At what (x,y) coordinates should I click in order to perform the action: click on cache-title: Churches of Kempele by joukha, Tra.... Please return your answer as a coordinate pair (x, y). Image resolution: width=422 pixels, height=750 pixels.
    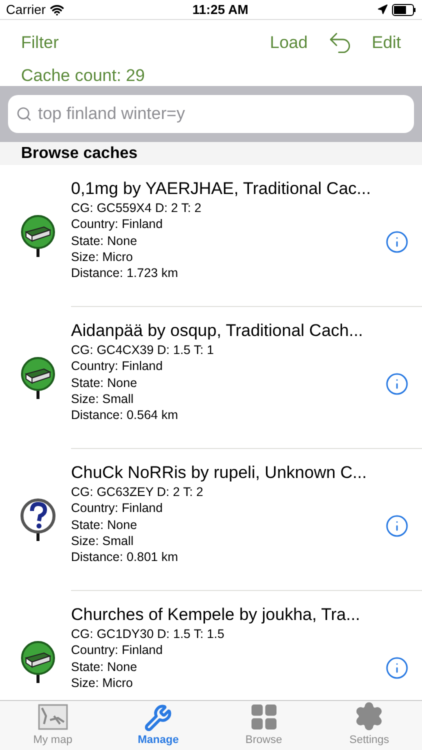
    Looking at the image, I should click on (221, 615).